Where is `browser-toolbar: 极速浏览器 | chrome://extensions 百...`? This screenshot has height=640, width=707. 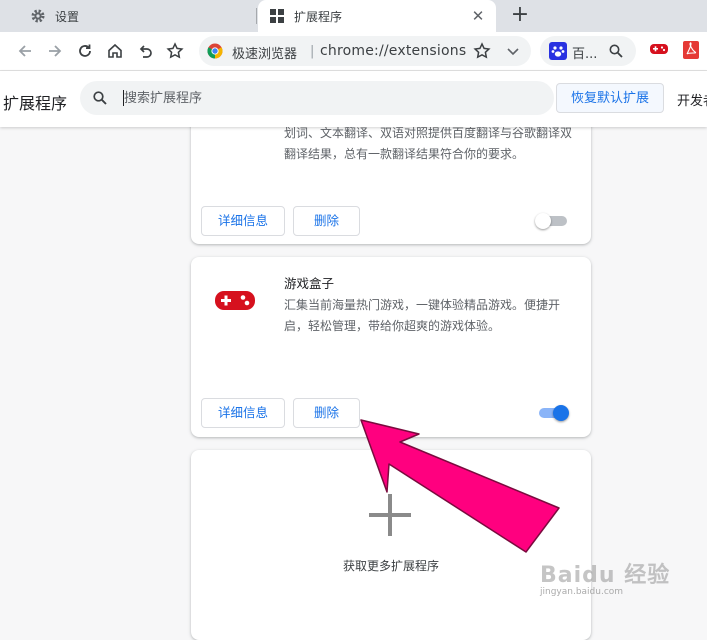
browser-toolbar: 极速浏览器 | chrome://extensions 百... is located at coordinates (353, 51).